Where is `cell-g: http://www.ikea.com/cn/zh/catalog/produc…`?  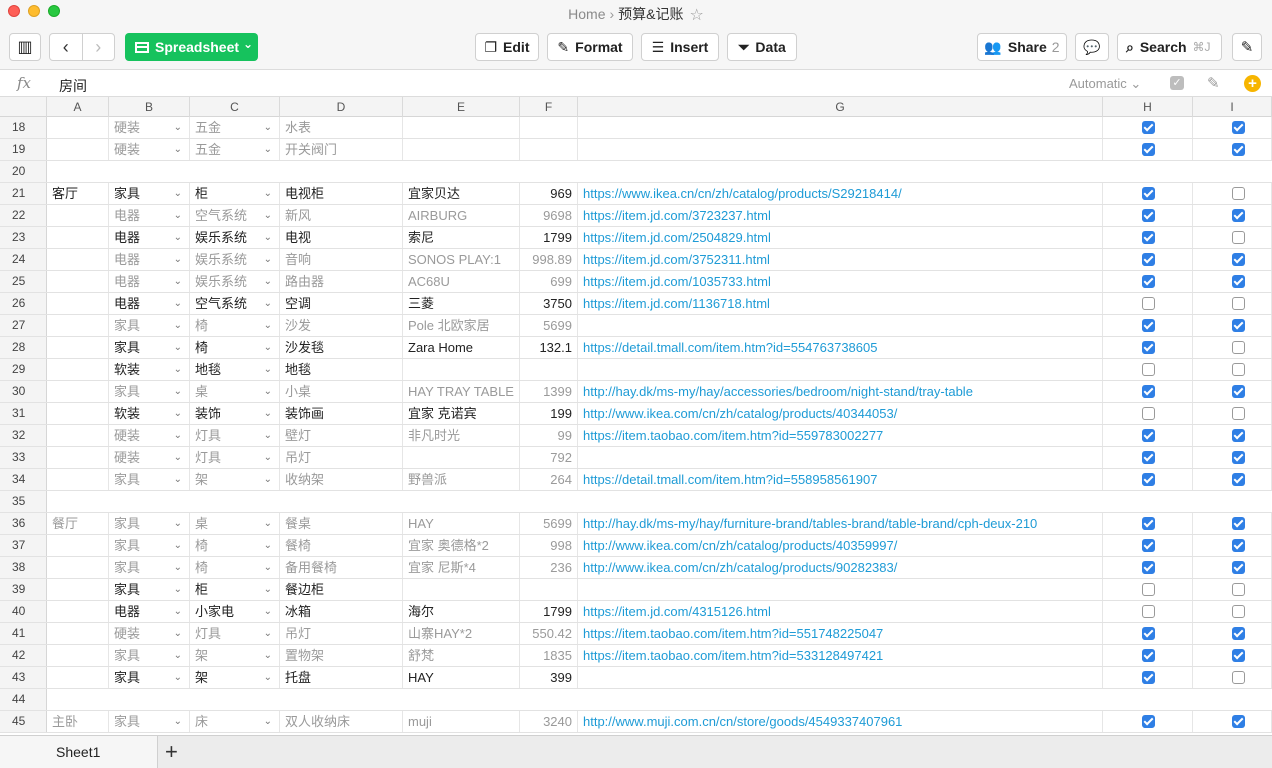 cell-g: http://www.ikea.com/cn/zh/catalog/produc… is located at coordinates (840, 567).